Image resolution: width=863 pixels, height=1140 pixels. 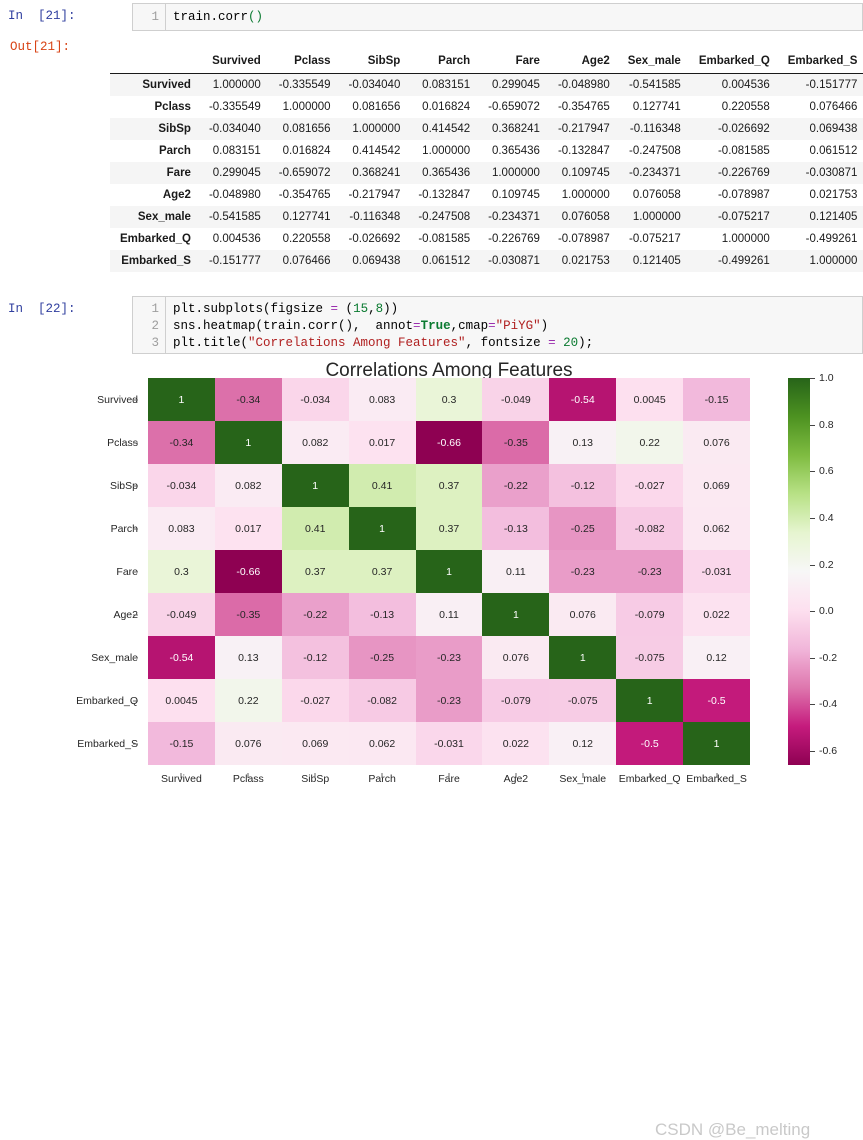 I want to click on colorbar-tick-label: 0.4, so click(x=826, y=517).